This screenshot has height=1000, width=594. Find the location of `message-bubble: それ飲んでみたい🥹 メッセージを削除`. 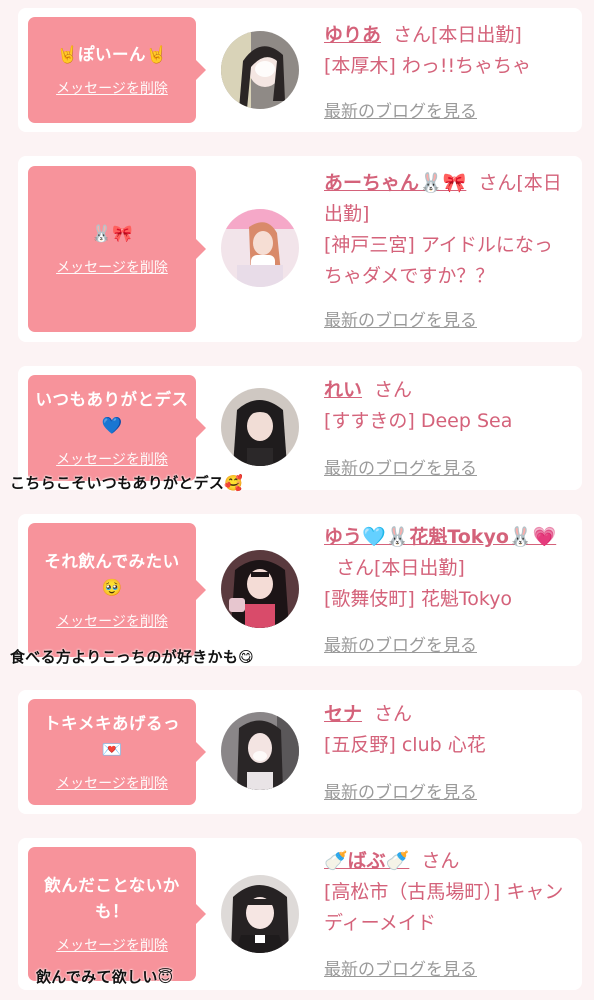

message-bubble: それ飲んでみたい🥹 メッセージを削除 is located at coordinates (117, 590).